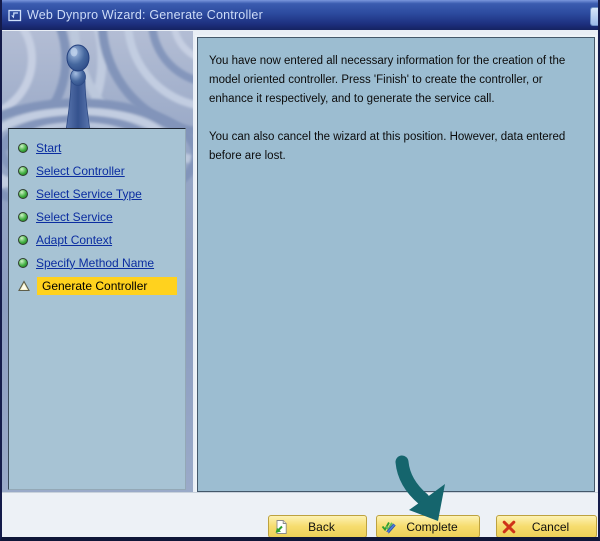  What do you see at coordinates (74, 217) in the screenshot?
I see `step-label: Select Service` at bounding box center [74, 217].